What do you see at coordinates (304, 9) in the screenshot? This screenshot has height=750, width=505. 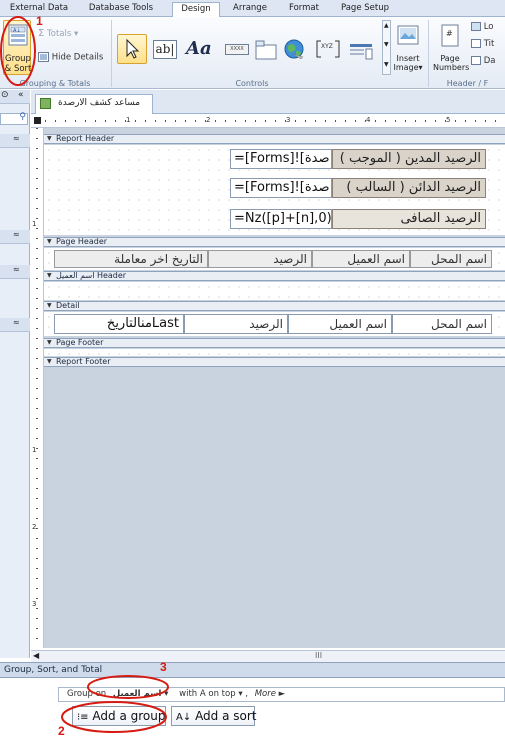 I see `tab-format: Format` at bounding box center [304, 9].